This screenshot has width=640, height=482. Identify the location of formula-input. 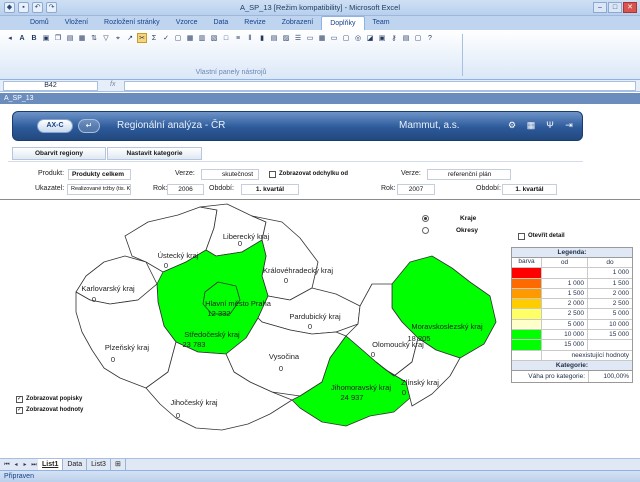
(380, 86).